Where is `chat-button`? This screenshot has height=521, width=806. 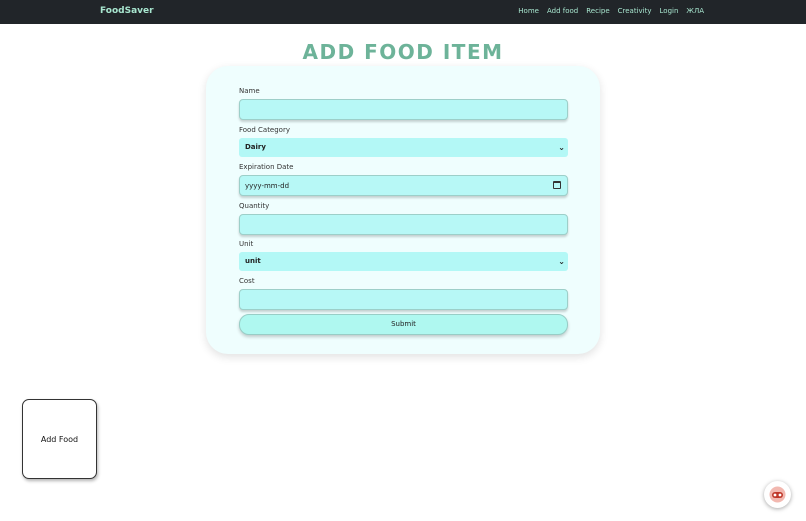 chat-button is located at coordinates (777, 494).